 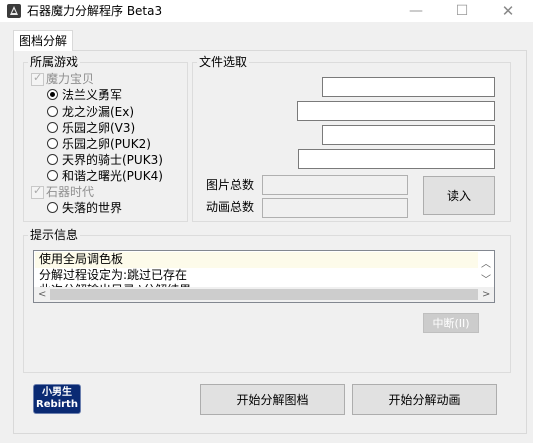 I want to click on logo-line1: 小男生, so click(x=57, y=392).